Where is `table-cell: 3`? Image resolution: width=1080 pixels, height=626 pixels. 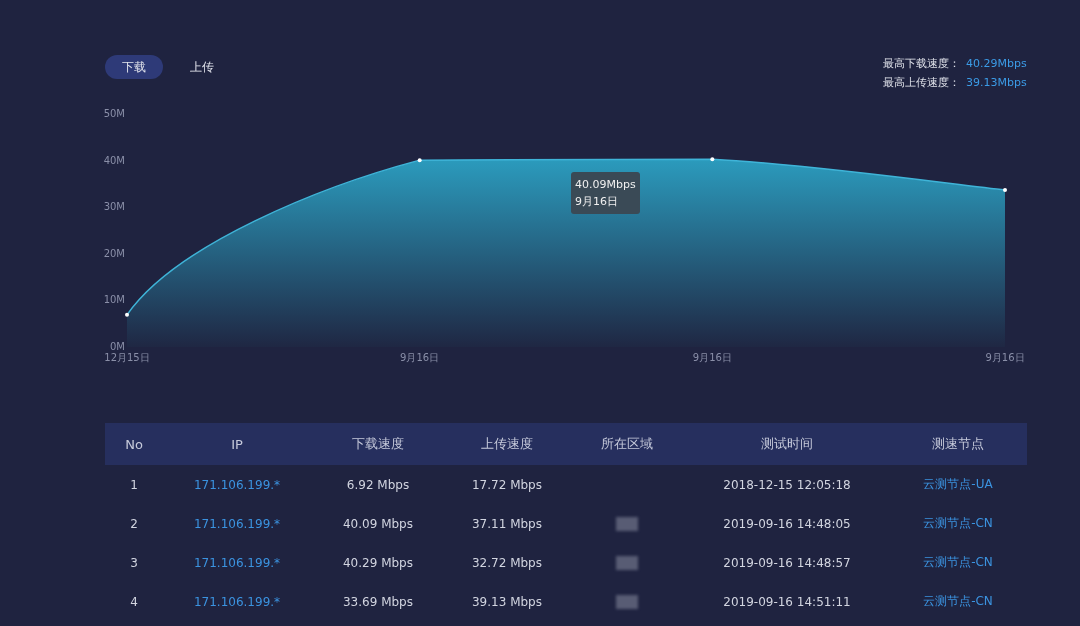 table-cell: 3 is located at coordinates (134, 562).